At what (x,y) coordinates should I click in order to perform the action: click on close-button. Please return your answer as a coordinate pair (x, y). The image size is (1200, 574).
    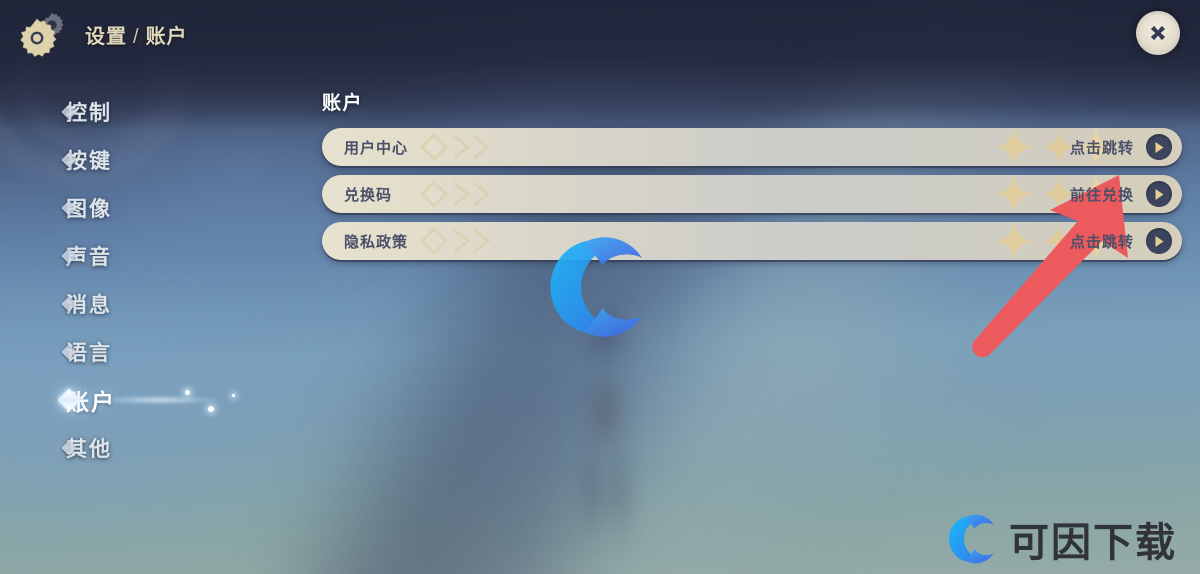
    Looking at the image, I should click on (1158, 33).